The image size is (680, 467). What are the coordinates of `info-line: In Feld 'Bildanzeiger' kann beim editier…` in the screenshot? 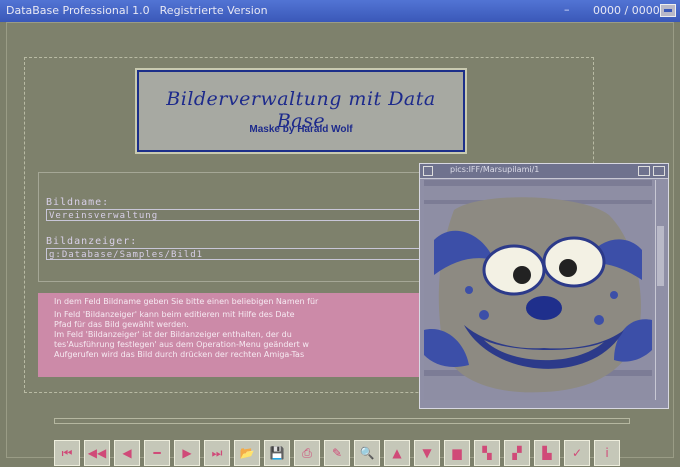 It's located at (174, 314).